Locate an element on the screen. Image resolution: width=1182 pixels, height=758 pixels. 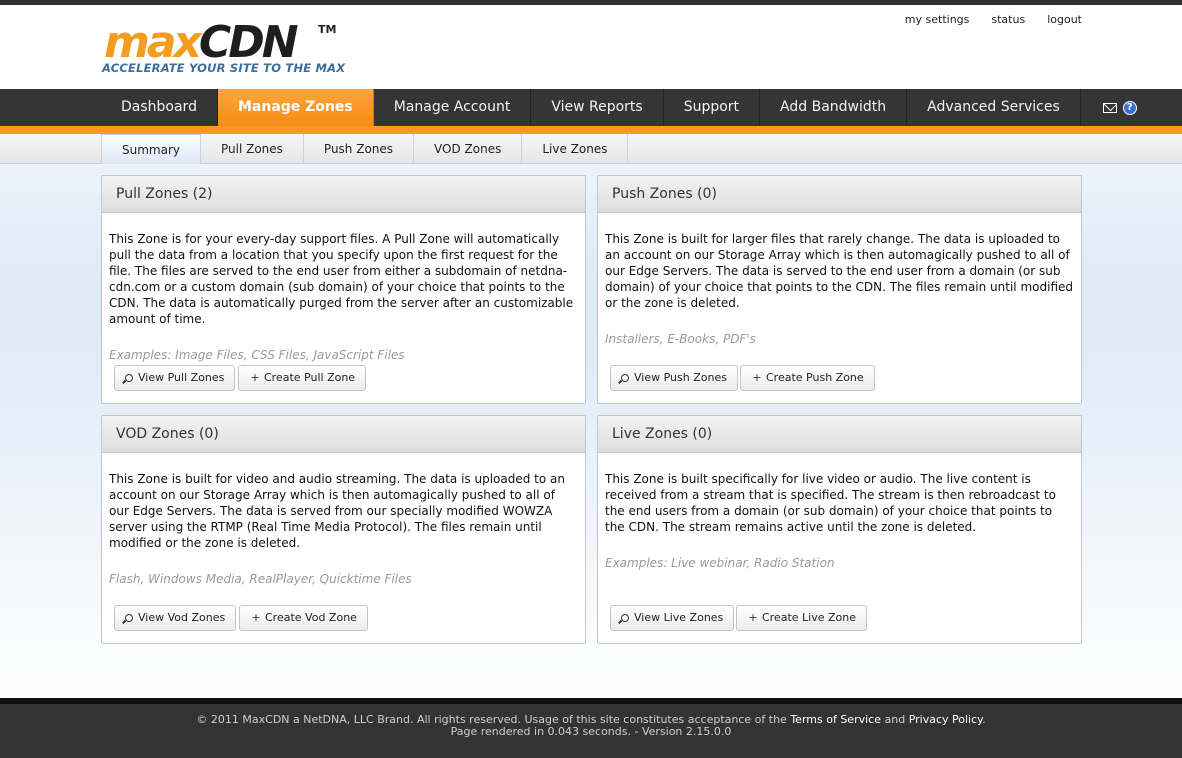
nav-view-reports: View Reports is located at coordinates (597, 107).